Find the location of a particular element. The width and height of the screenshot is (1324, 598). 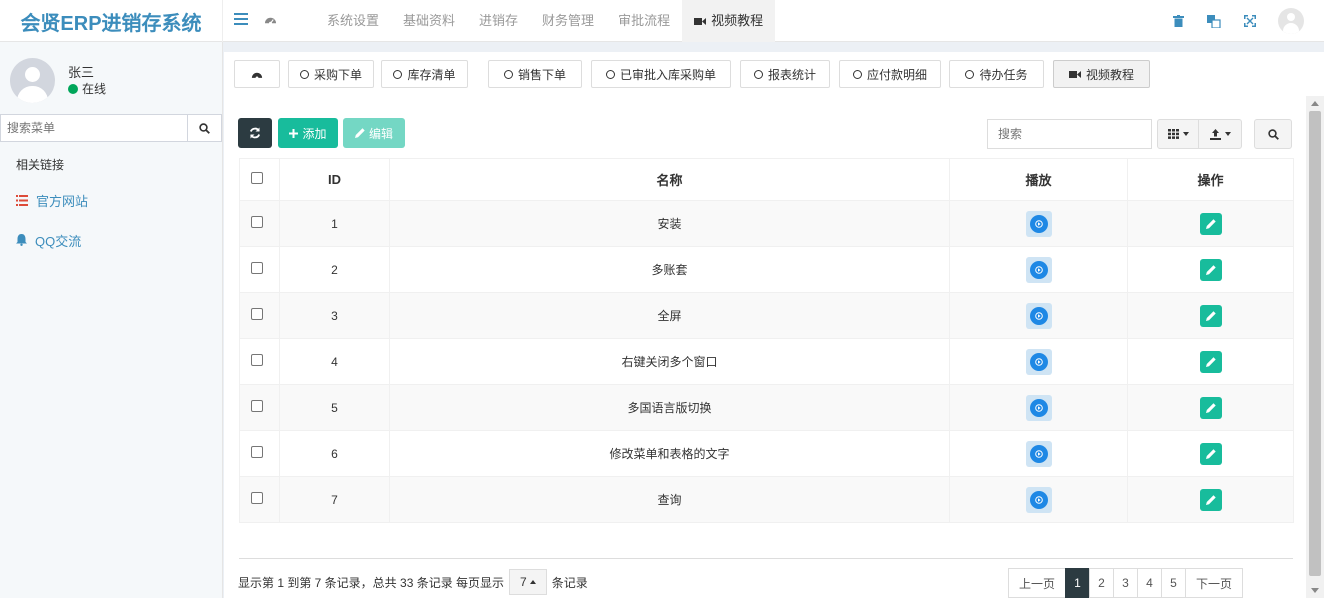

table-row: 5 多国语言版切换 is located at coordinates (766, 407).